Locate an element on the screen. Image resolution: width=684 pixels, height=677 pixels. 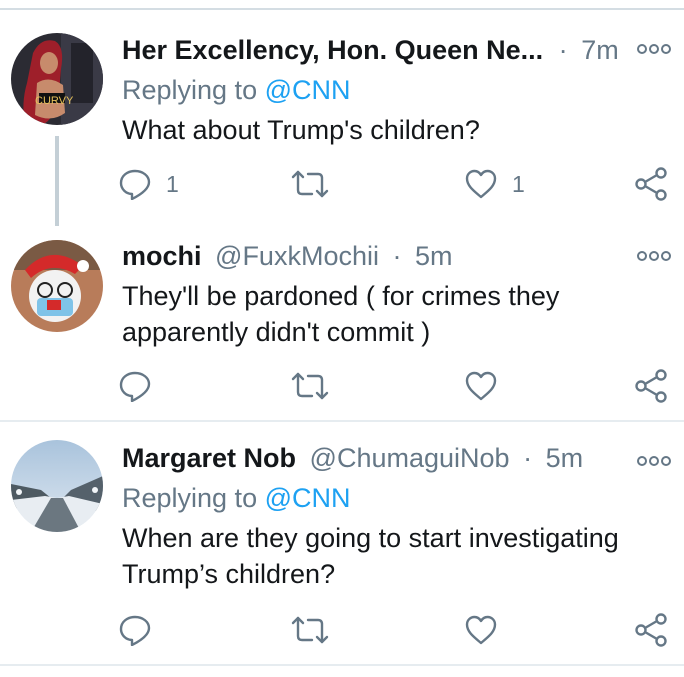
tweet-header: Margaret Nob @ChumaguiNob · 5m is located at coordinates (352, 458).